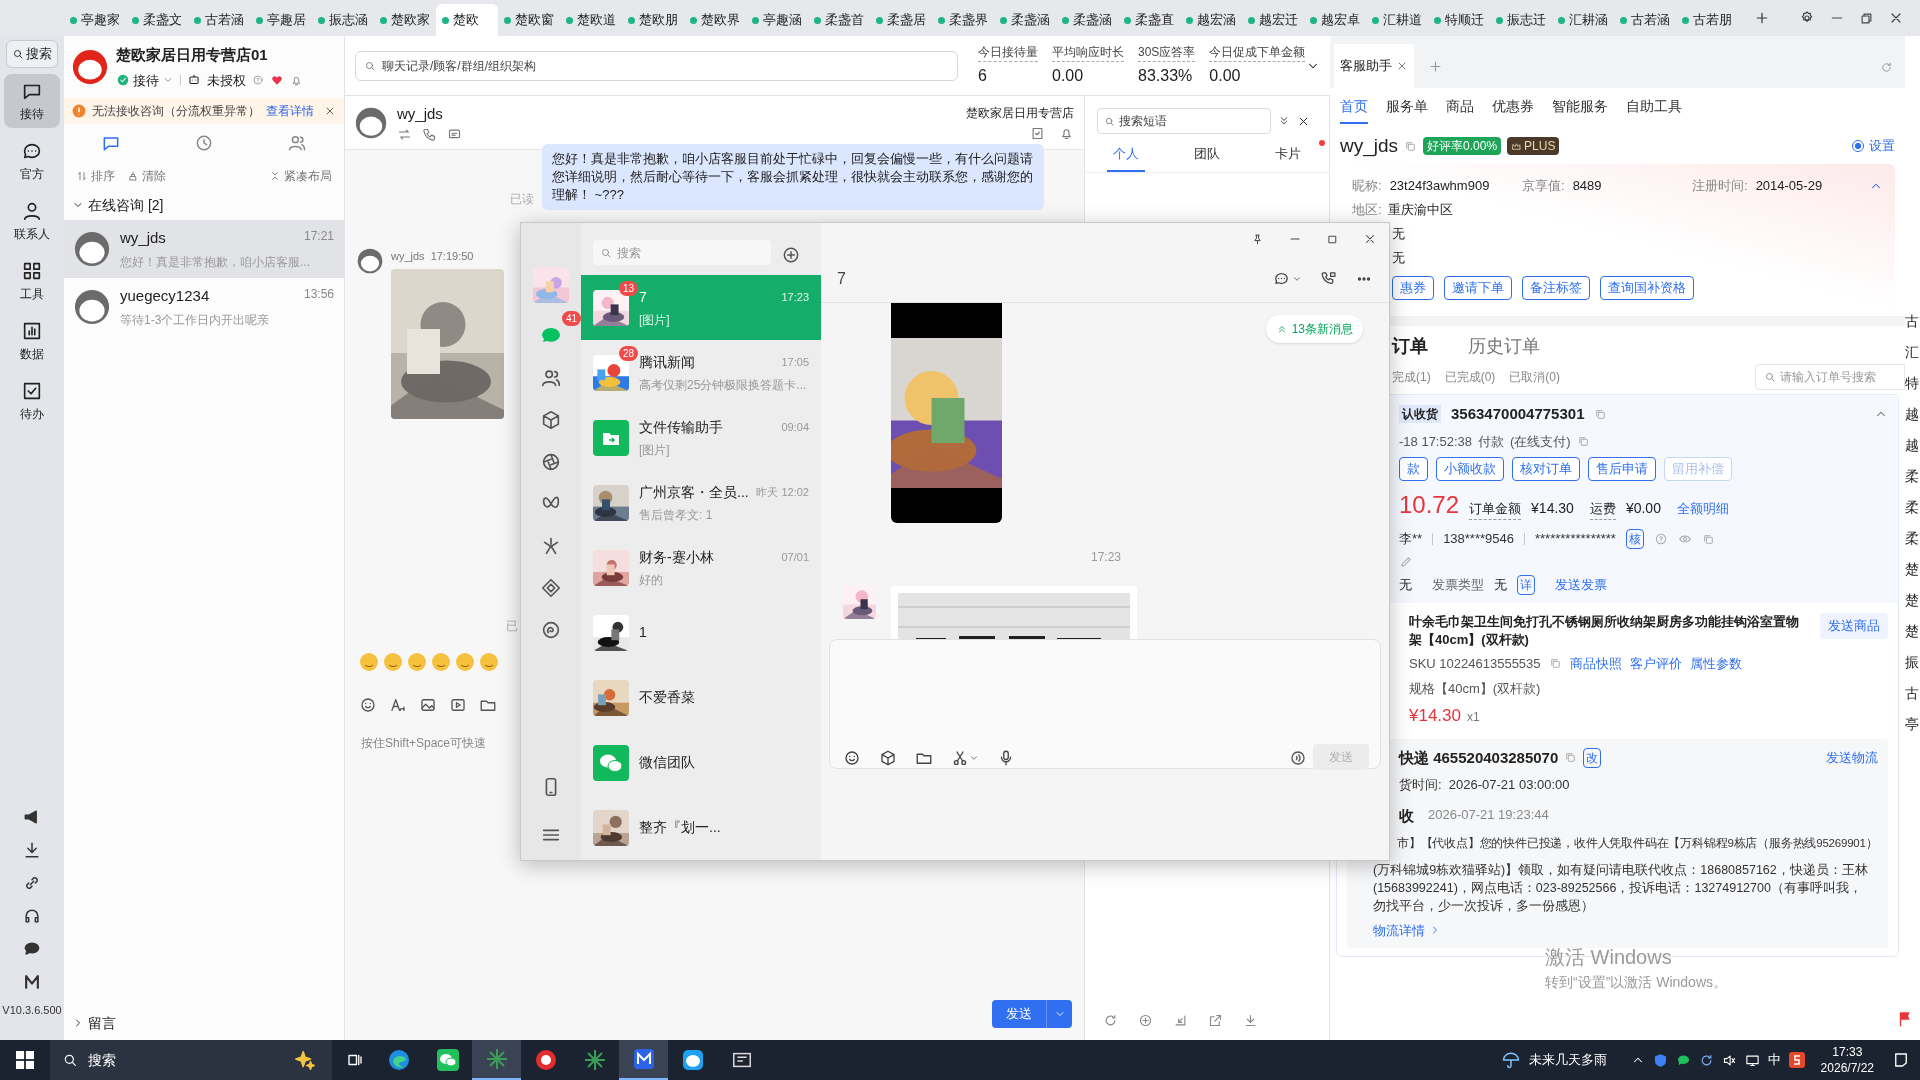 The height and width of the screenshot is (1080, 1920). Describe the element at coordinates (281, 20) in the screenshot. I see `store-tab: 亭趣居` at that location.